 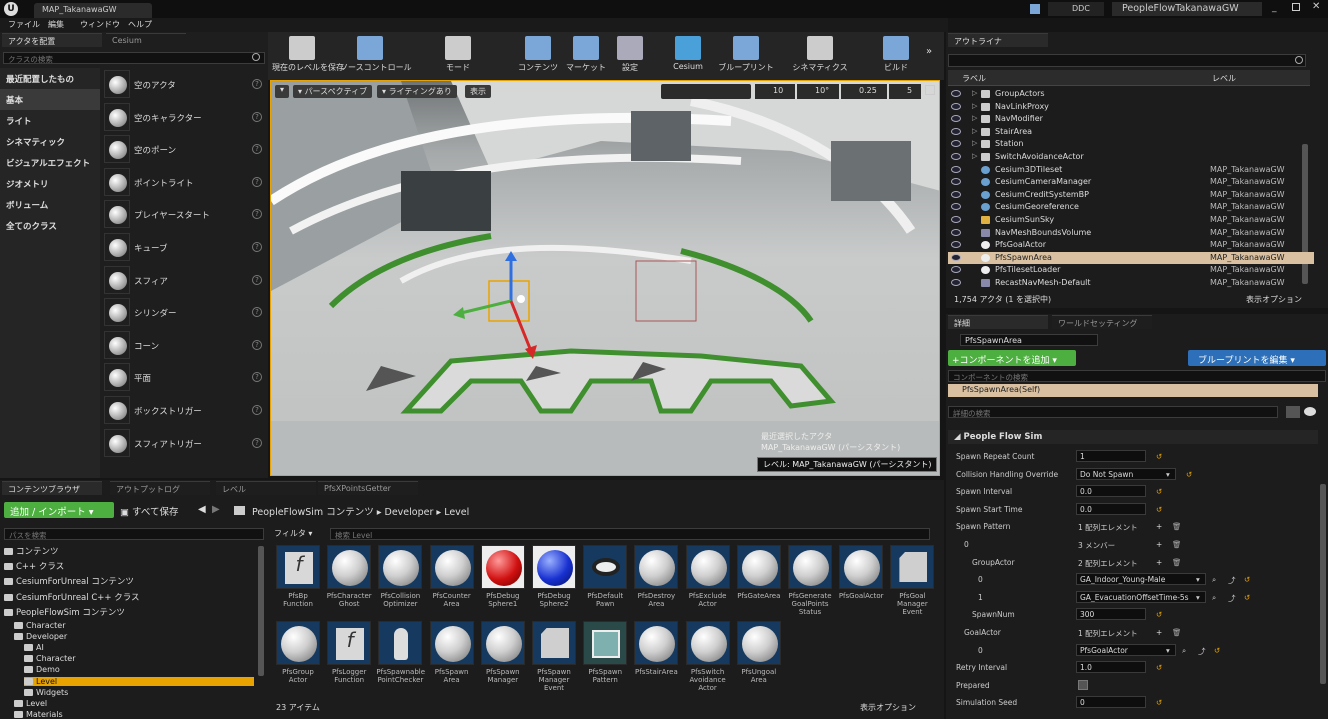 What do you see at coordinates (69, 581) in the screenshot?
I see `tree-folder: CesiumForUnreal コンテンツ` at bounding box center [69, 581].